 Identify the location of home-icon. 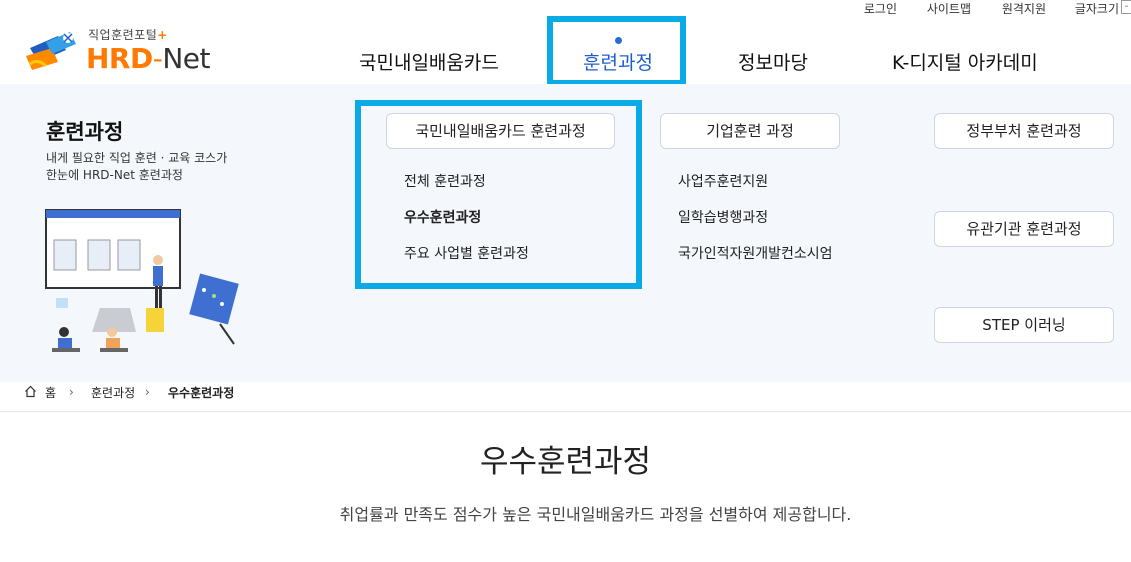
(30, 391).